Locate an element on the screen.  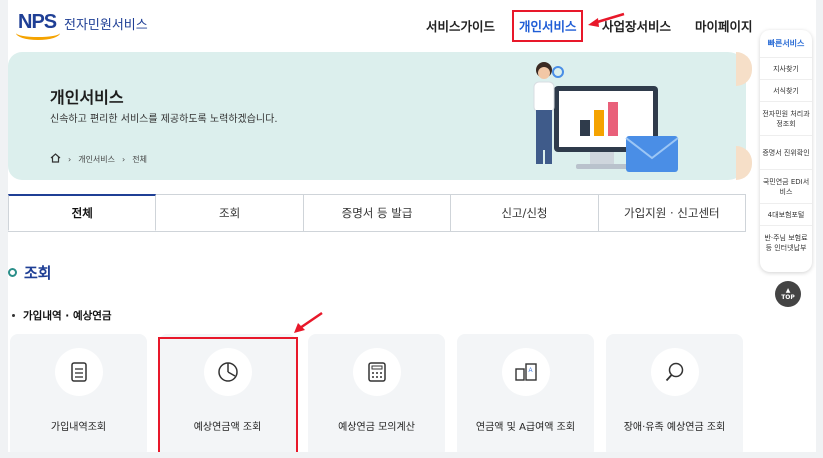
quick-menu-item-verify: 증명서 진위확인 is located at coordinates (786, 153).